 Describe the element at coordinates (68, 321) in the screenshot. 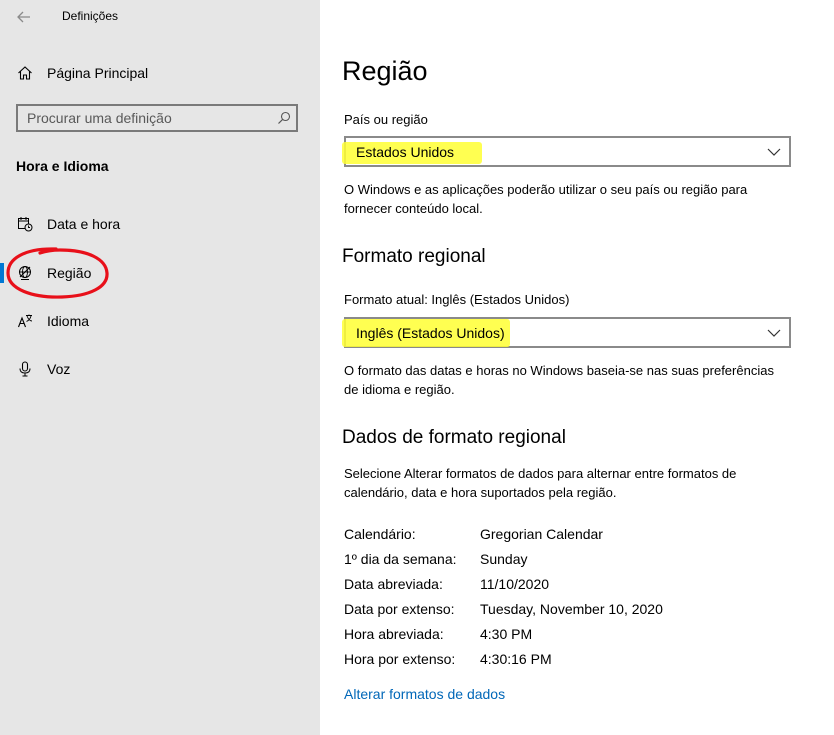

I see `sidebar-item-label: Idioma` at that location.